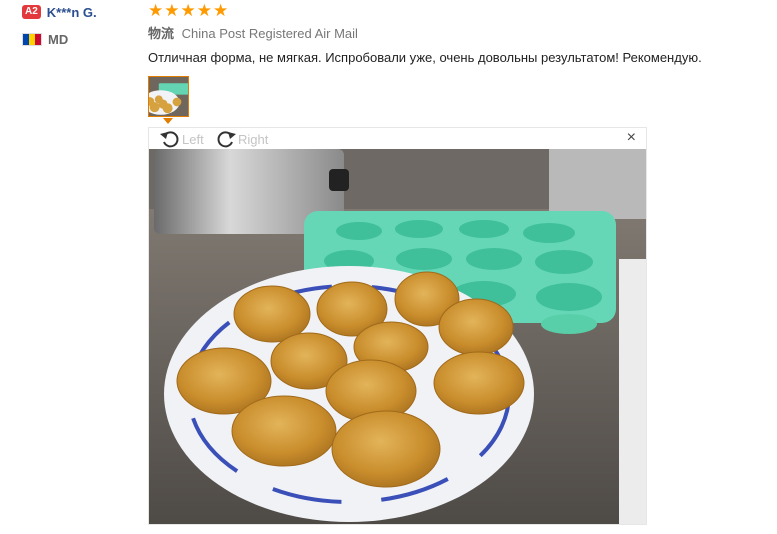 The image size is (777, 534). I want to click on reviewer-info: A2 K***n G. MD, so click(82, 25).